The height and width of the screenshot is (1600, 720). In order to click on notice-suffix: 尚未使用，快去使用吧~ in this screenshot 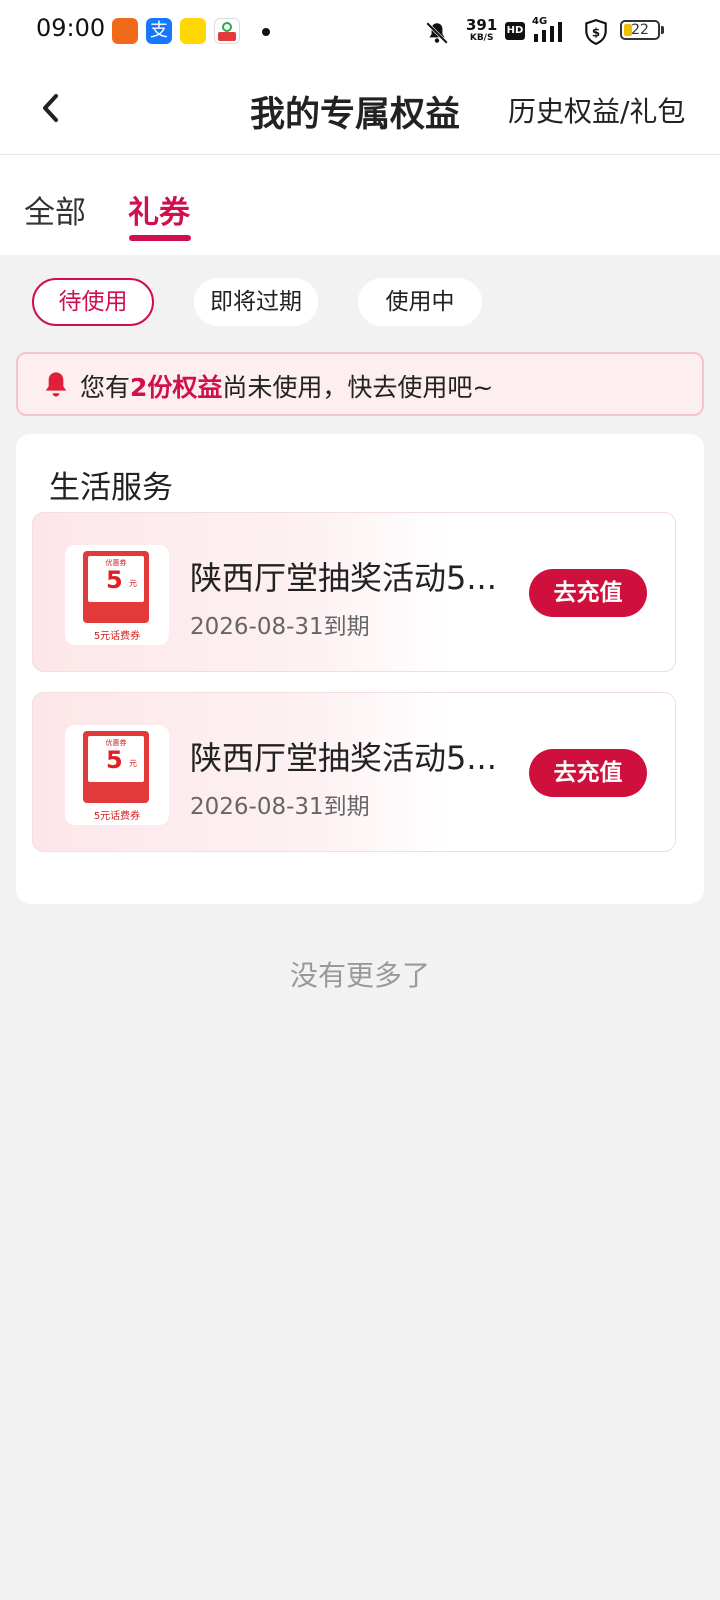, I will do `click(358, 387)`.